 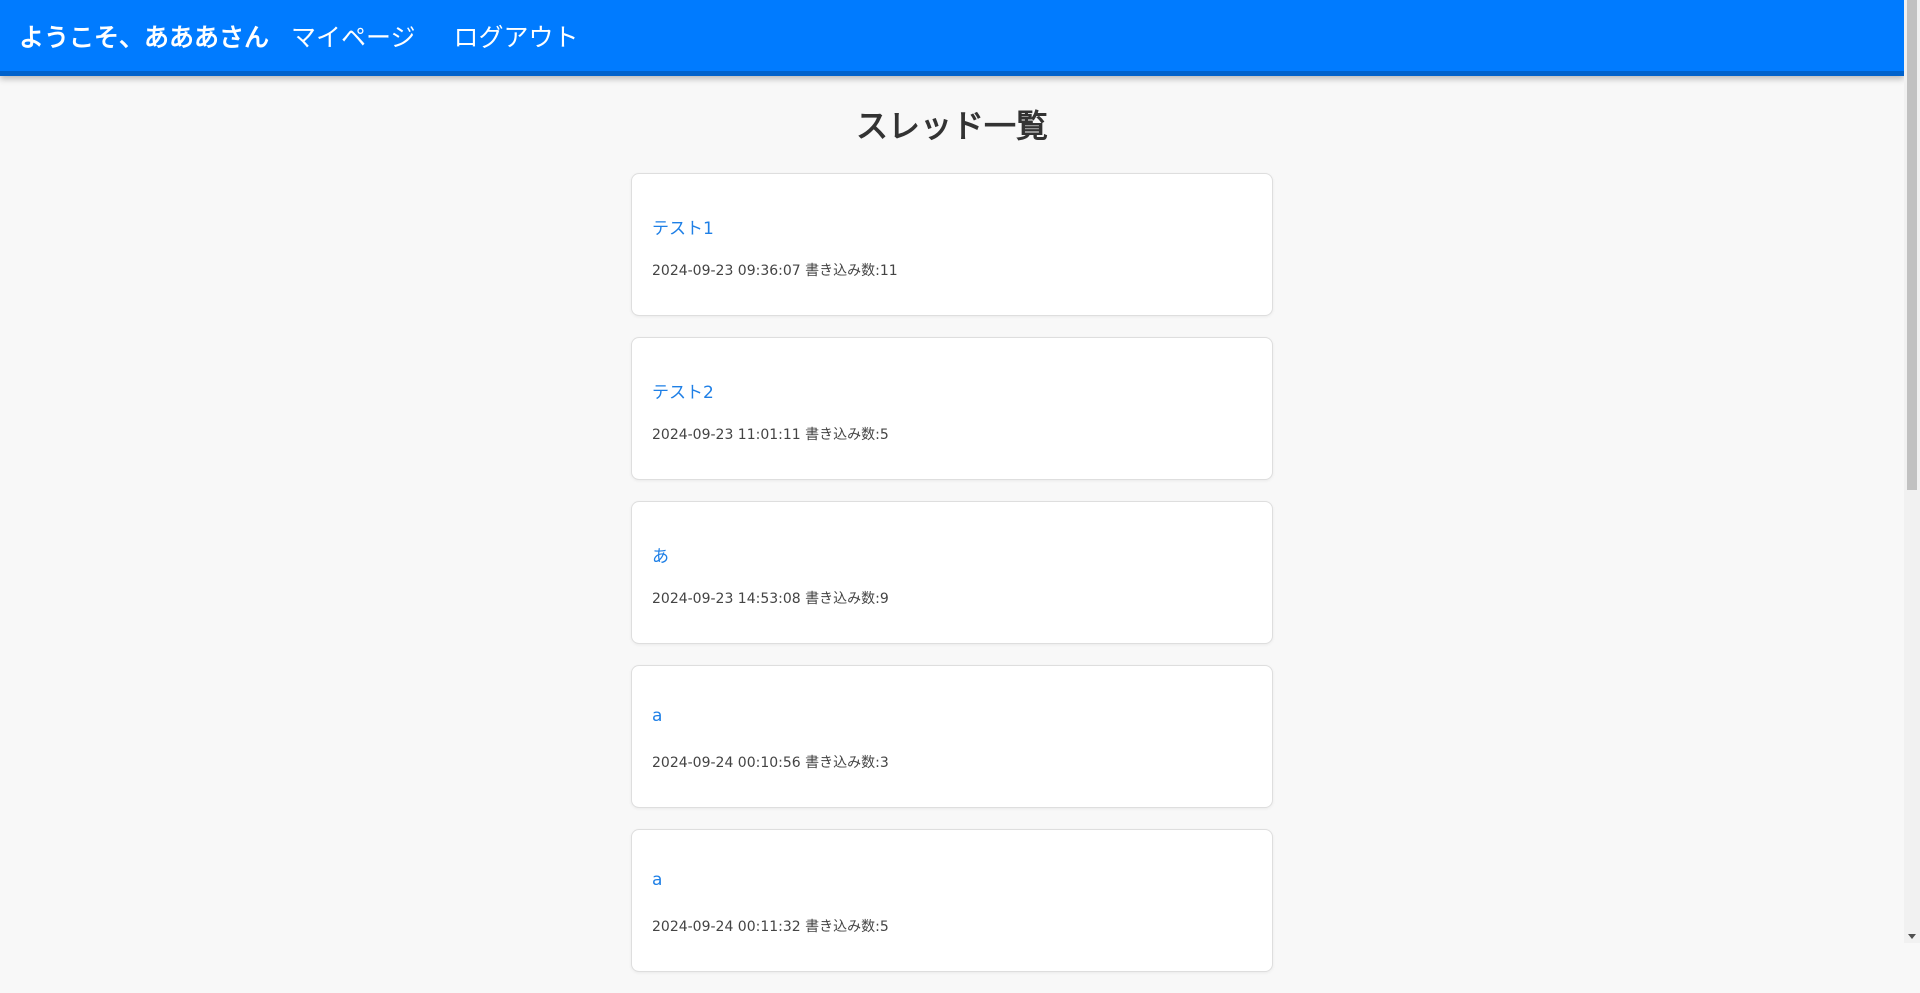 I want to click on top-navbar: ようこそ、あああさん マイページ ログアウト, so click(x=952, y=38).